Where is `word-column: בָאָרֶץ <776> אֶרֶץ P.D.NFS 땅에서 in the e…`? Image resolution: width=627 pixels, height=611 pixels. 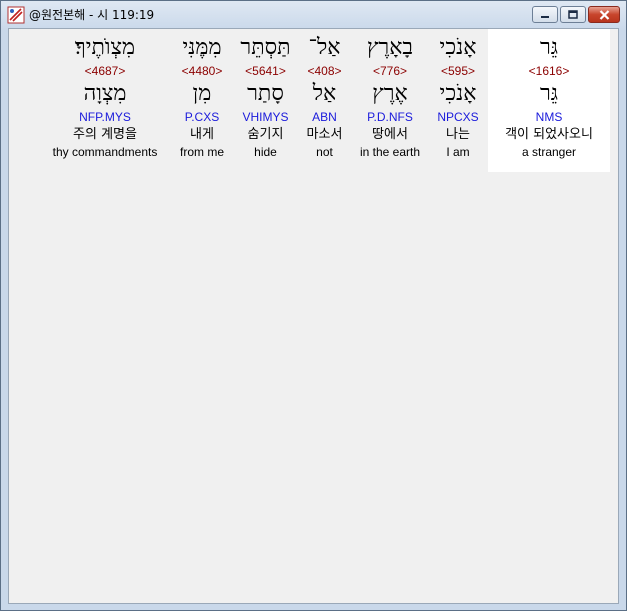 word-column: בָאָרֶץ <776> אֶרֶץ P.D.NFS 땅에서 in the e… is located at coordinates (390, 100).